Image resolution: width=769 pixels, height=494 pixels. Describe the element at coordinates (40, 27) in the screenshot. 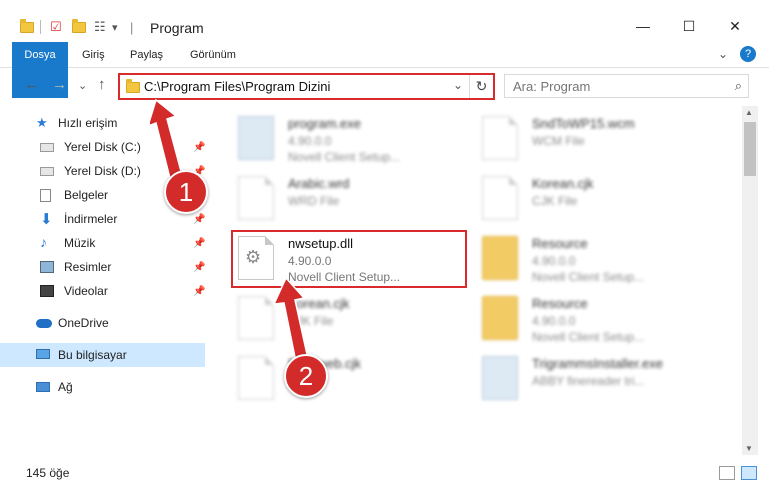

I see `separator` at that location.